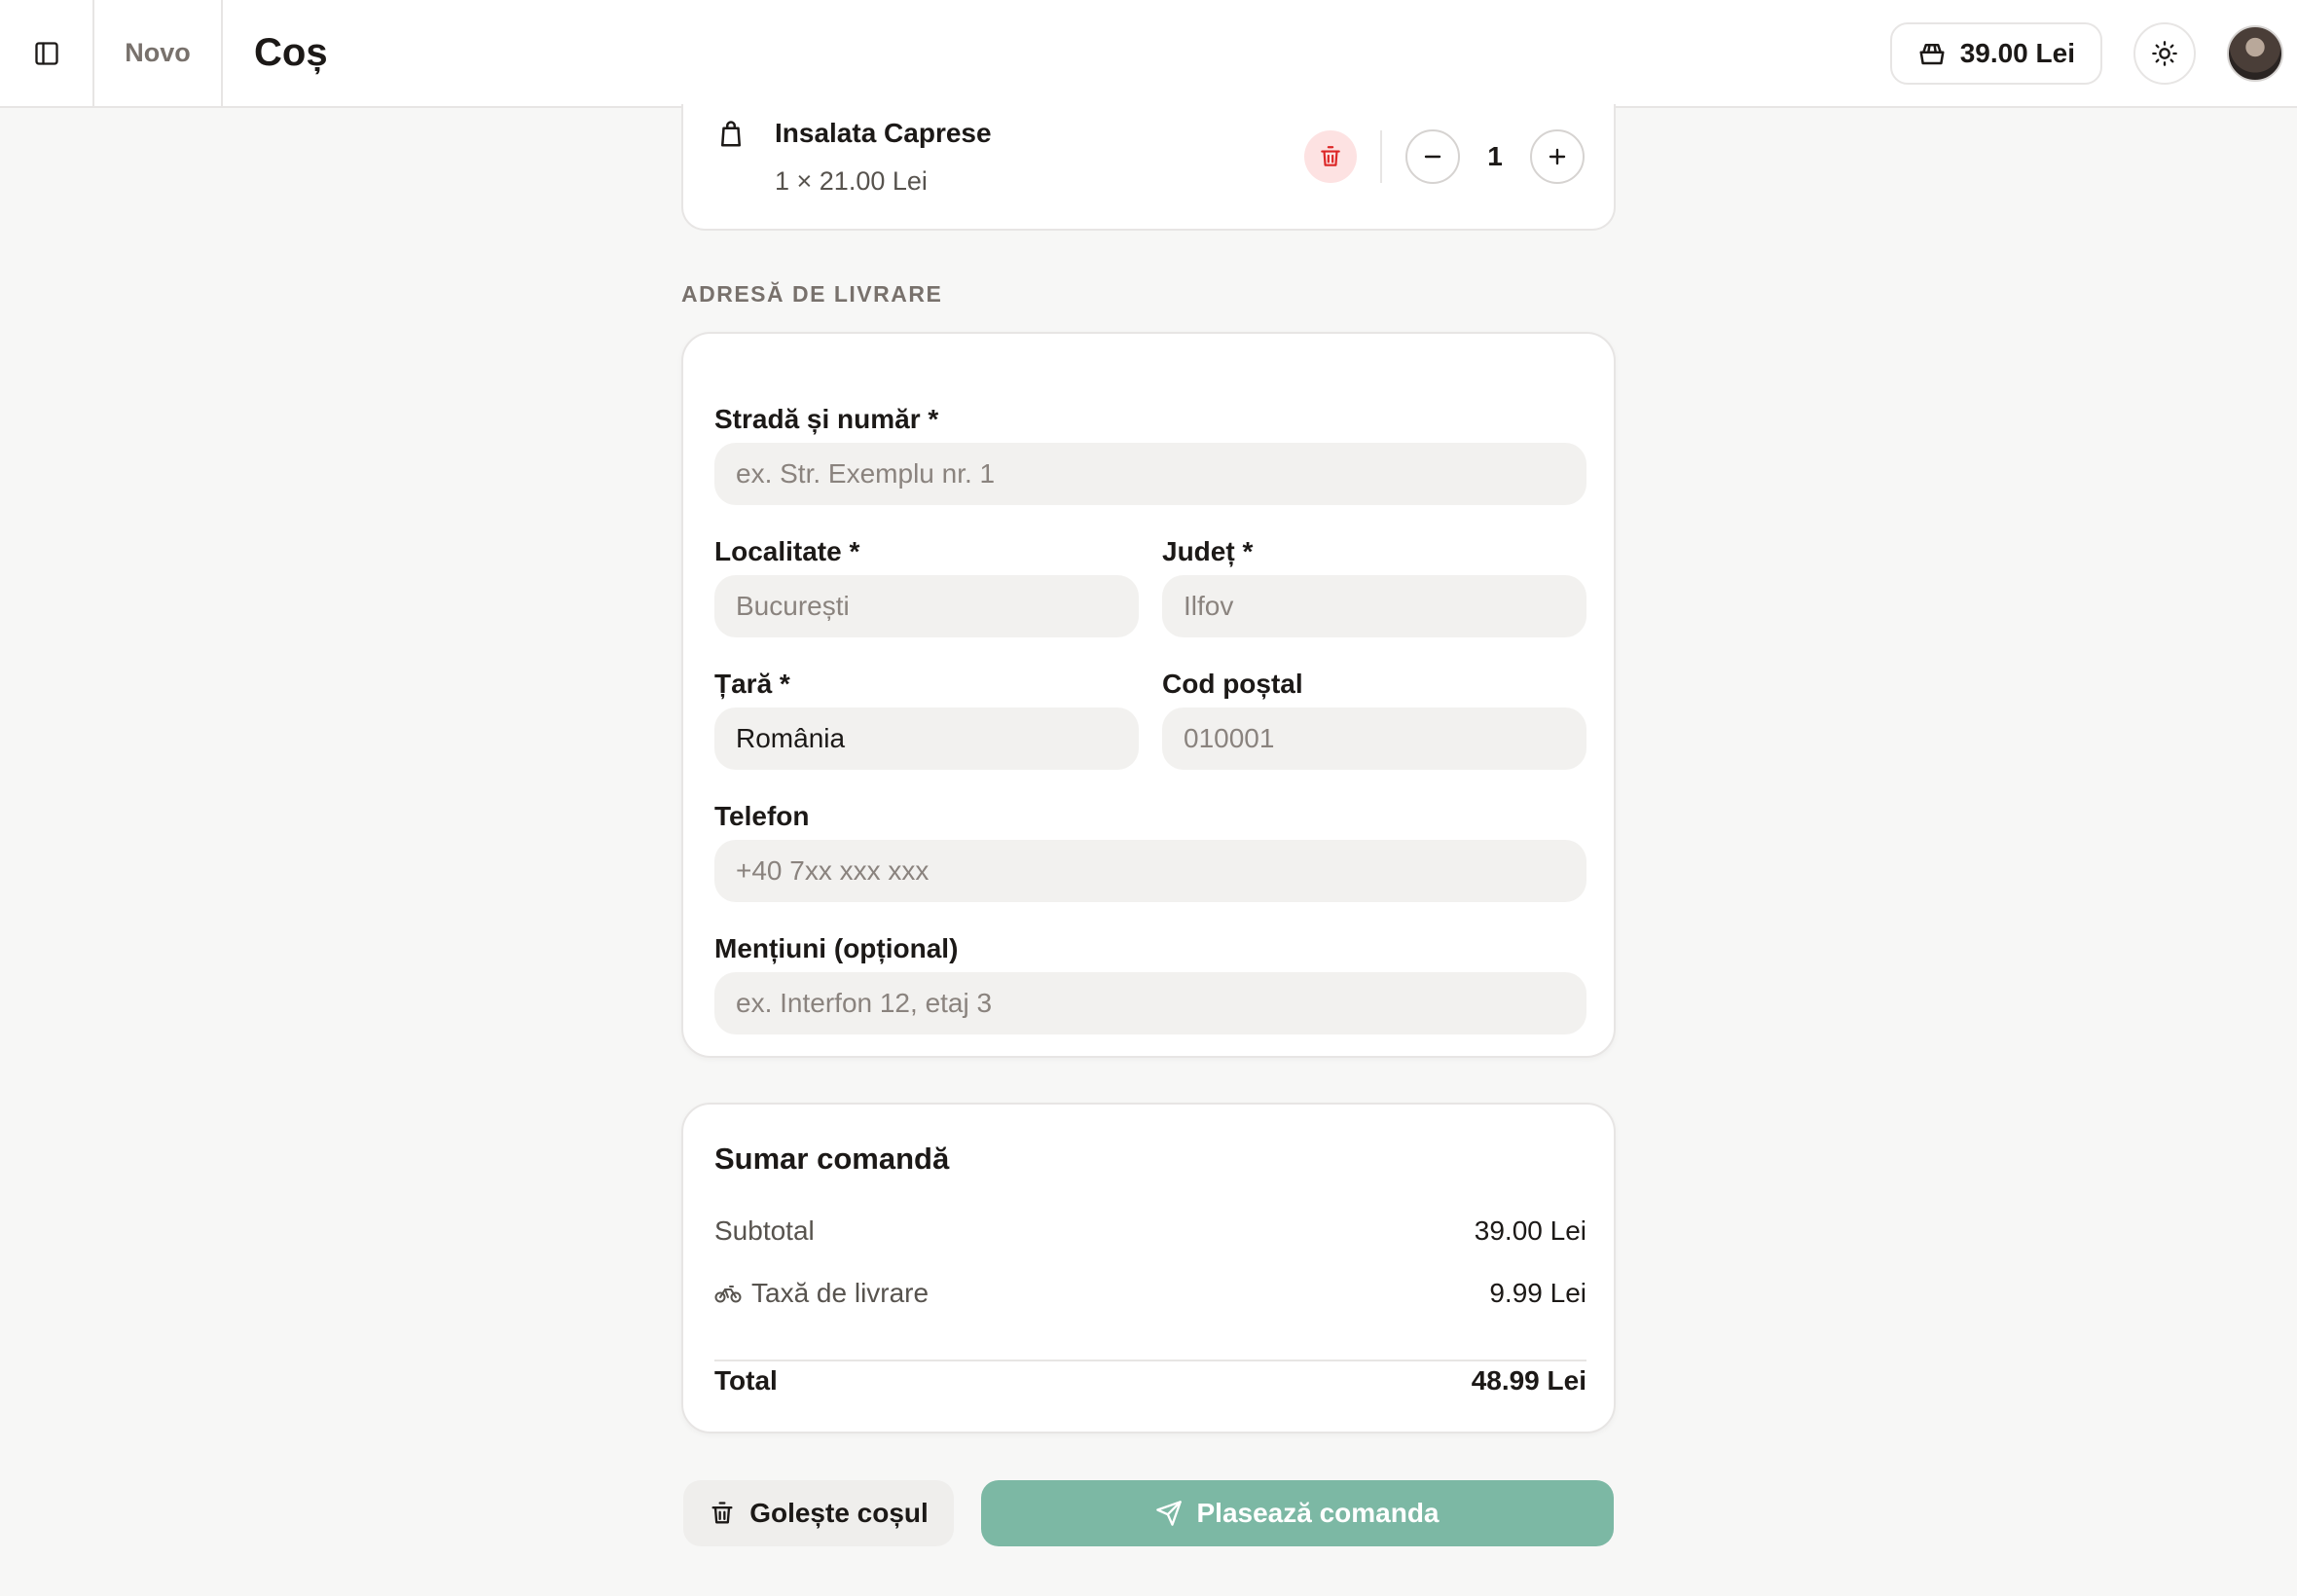 The image size is (2297, 1596). What do you see at coordinates (1150, 1231) in the screenshot?
I see `subtotal-row: Subtotal 39.00 Lei` at bounding box center [1150, 1231].